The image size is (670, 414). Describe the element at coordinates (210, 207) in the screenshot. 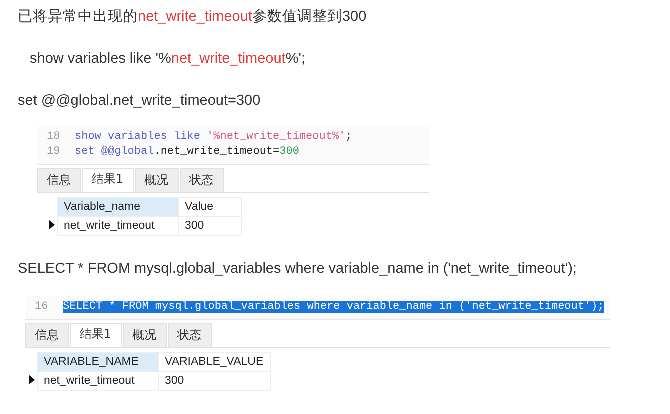

I see `column-header: Value` at that location.